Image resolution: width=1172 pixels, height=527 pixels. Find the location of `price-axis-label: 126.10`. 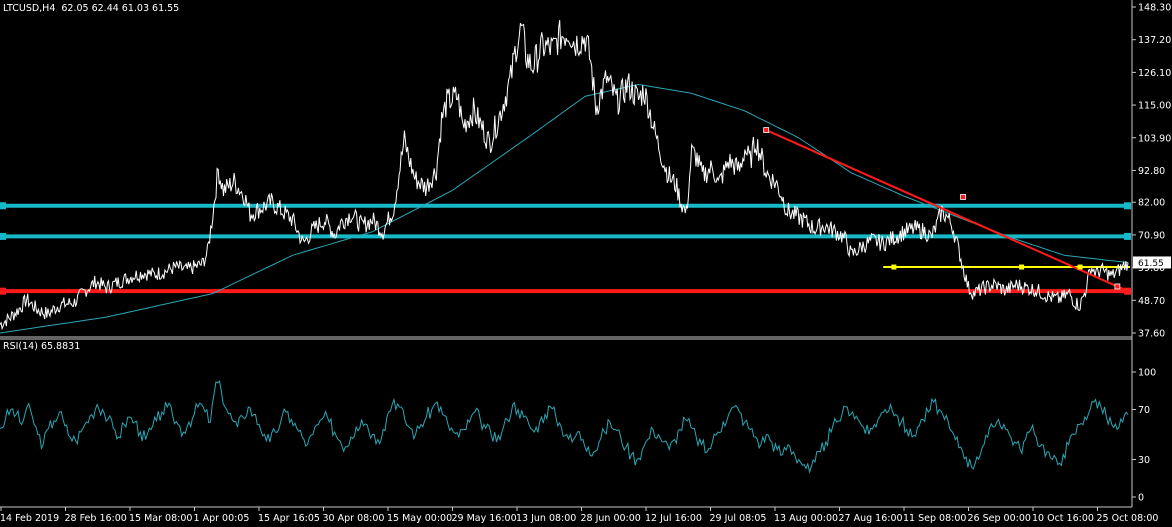

price-axis-label: 126.10 is located at coordinates (1154, 73).